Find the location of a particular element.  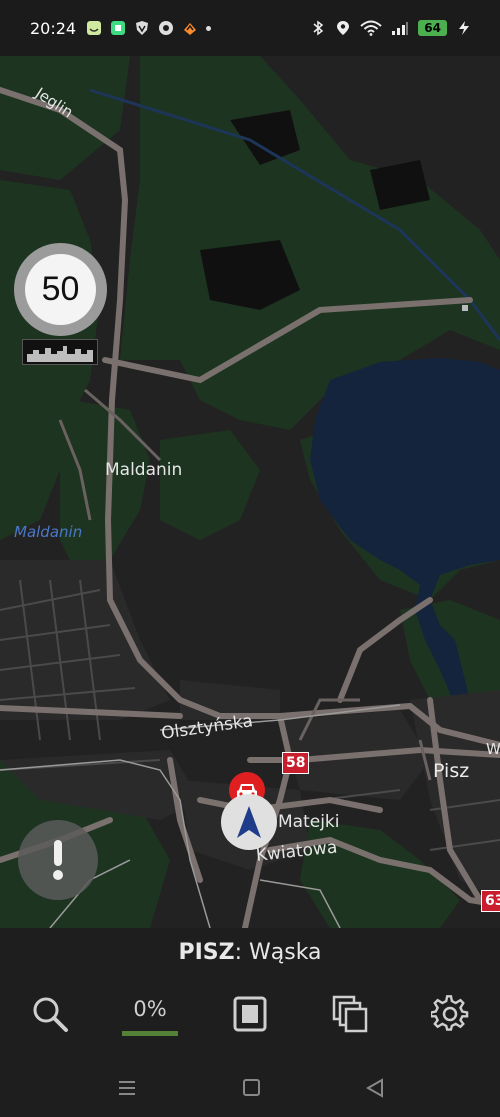

current-position-arrow is located at coordinates (249, 822).